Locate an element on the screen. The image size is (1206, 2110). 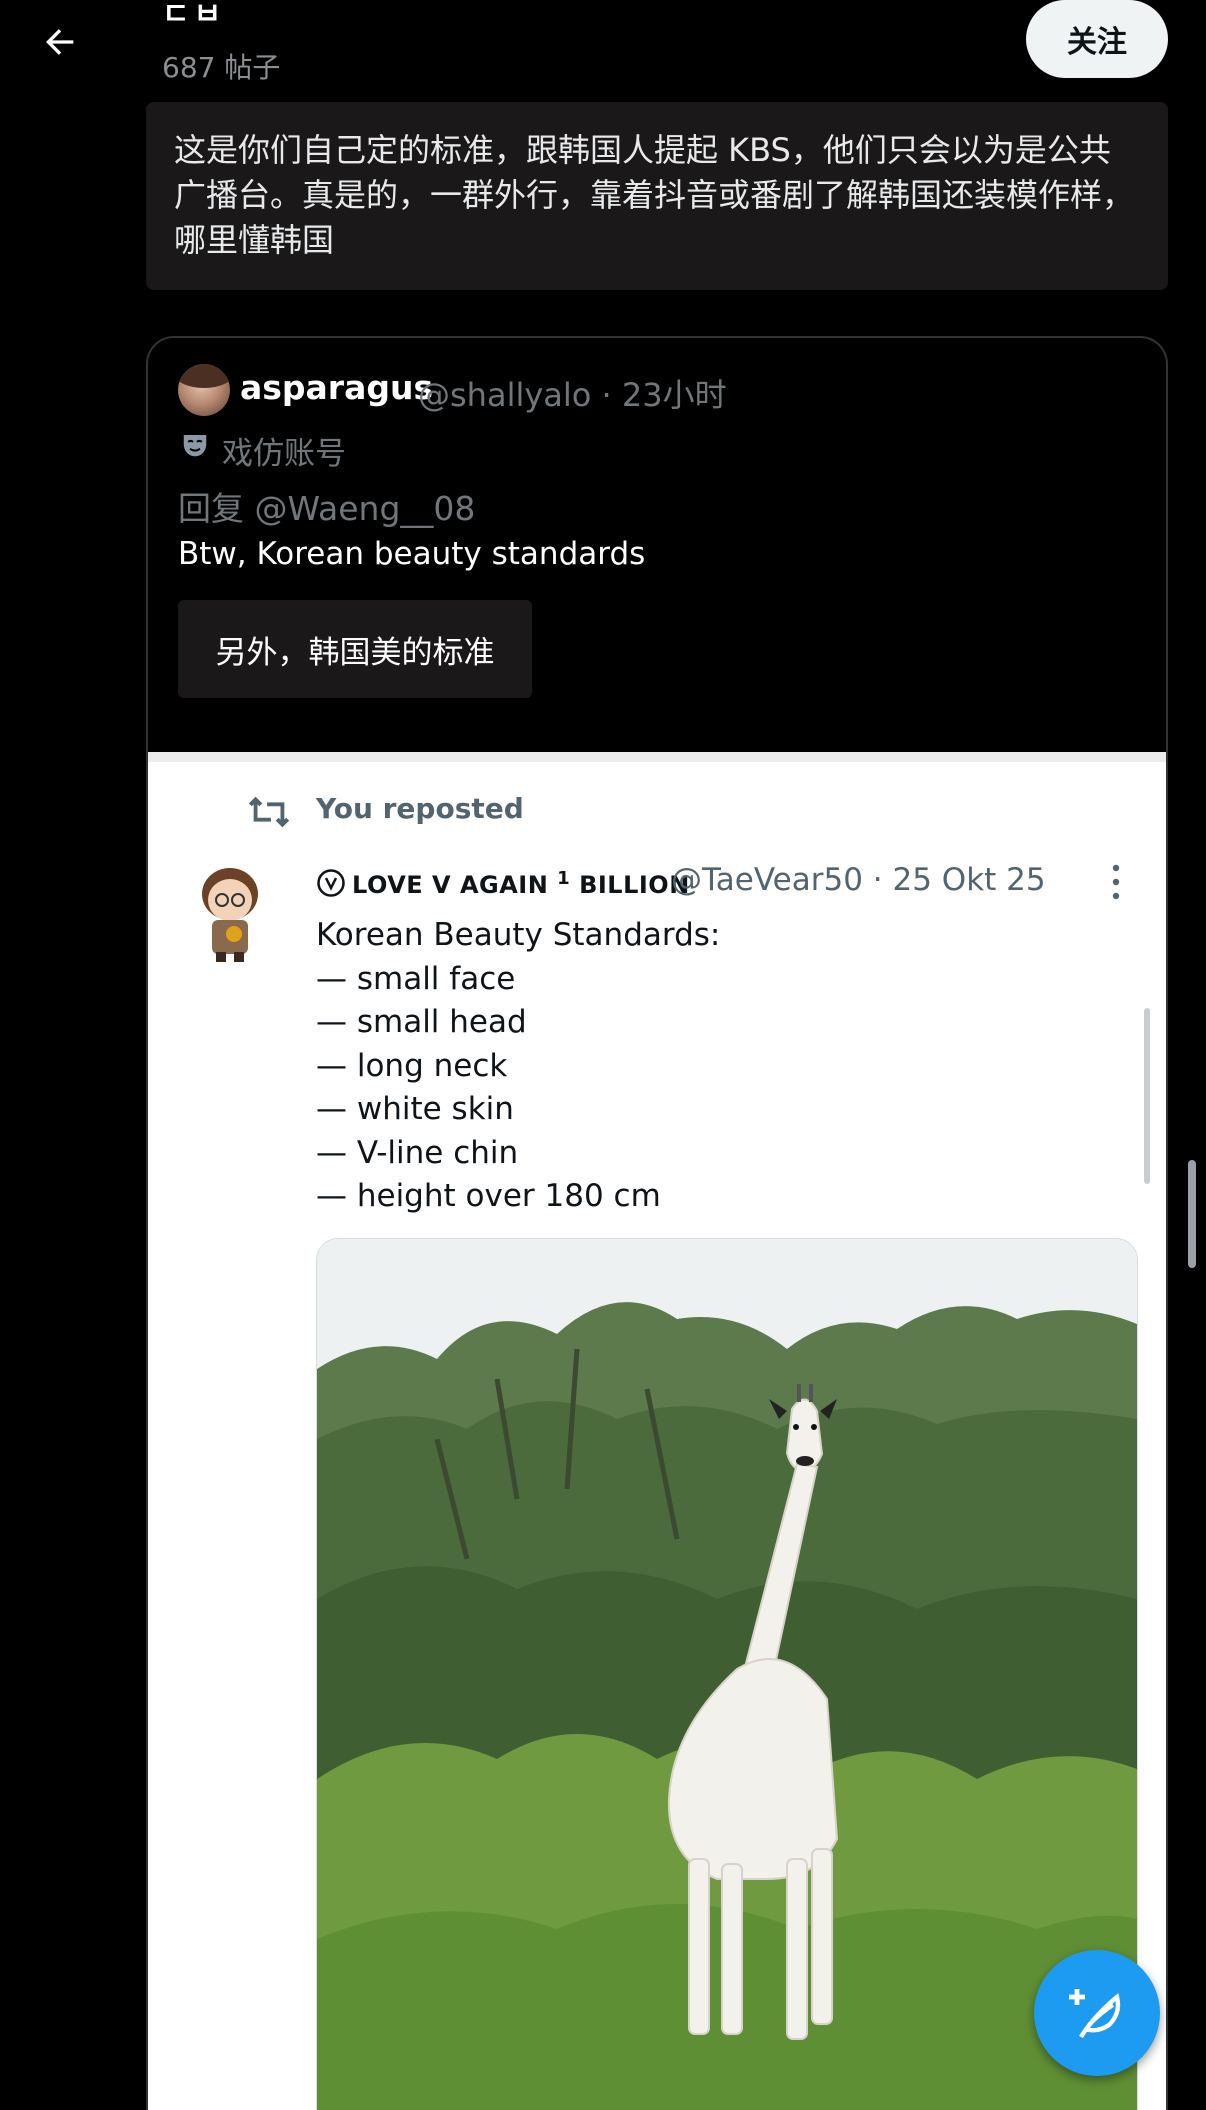
compose-feather-icon is located at coordinates (1095, 2014).